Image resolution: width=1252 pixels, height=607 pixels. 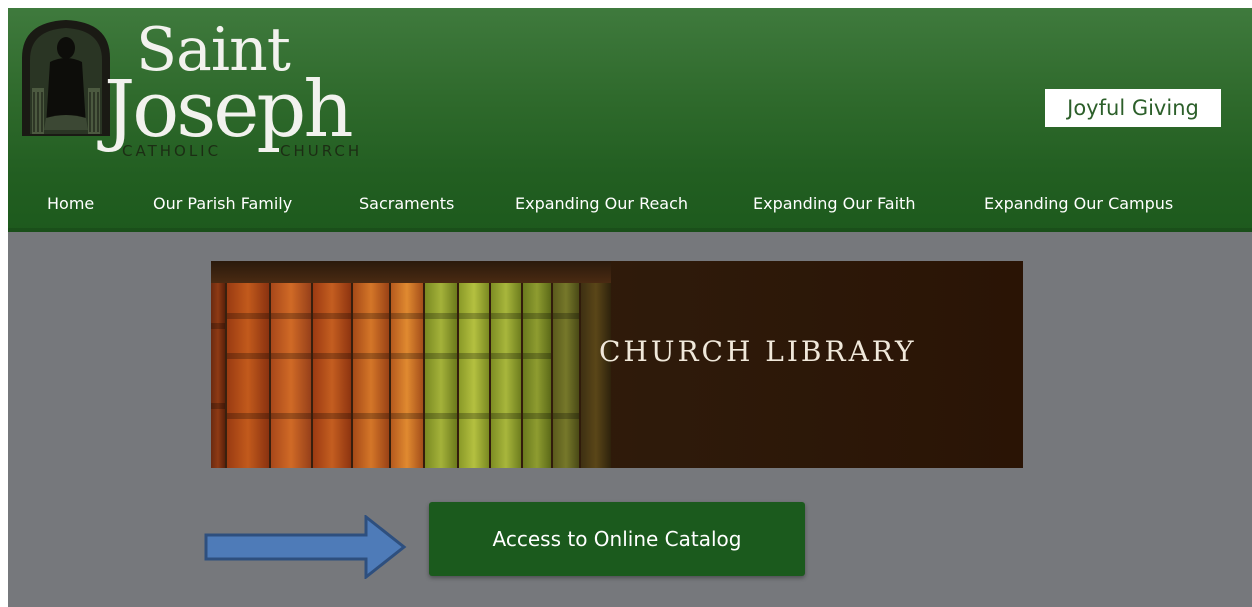 What do you see at coordinates (229, 110) in the screenshot?
I see `logo-joseph-text: Joseph` at bounding box center [229, 110].